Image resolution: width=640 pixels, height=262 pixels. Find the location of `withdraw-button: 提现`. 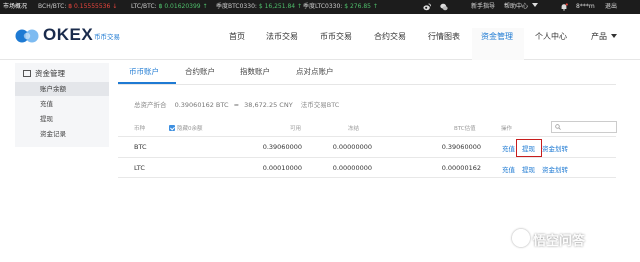

withdraw-button: 提现 is located at coordinates (528, 169).